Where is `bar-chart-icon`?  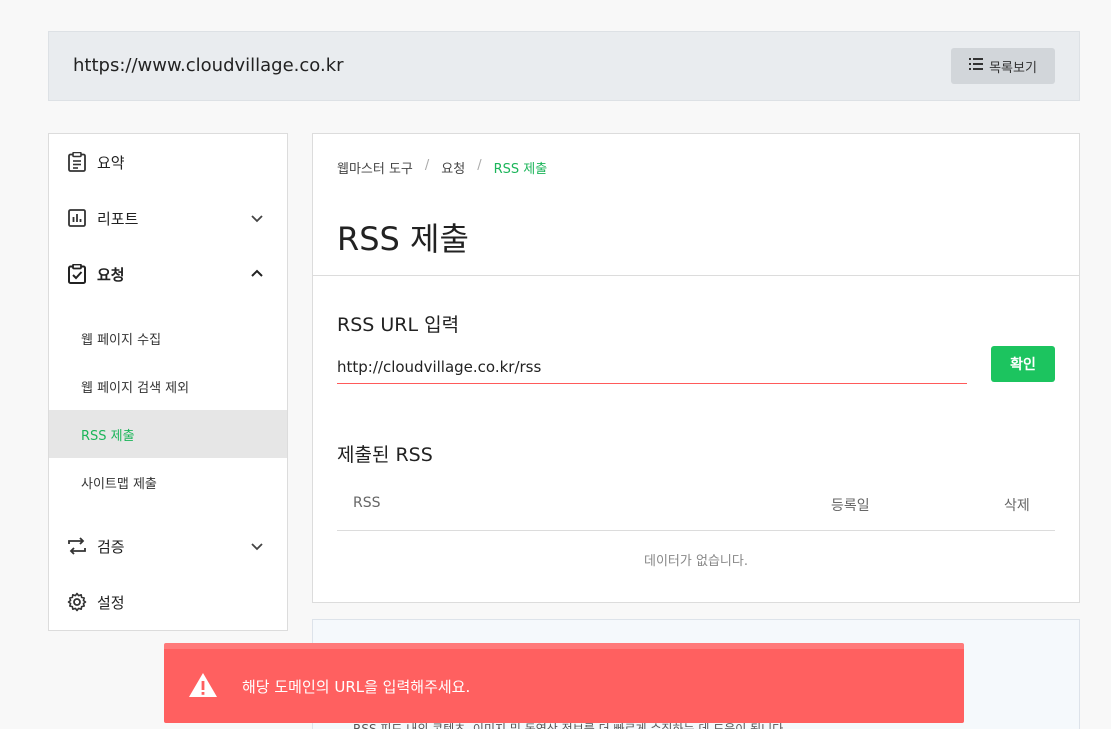 bar-chart-icon is located at coordinates (77, 218).